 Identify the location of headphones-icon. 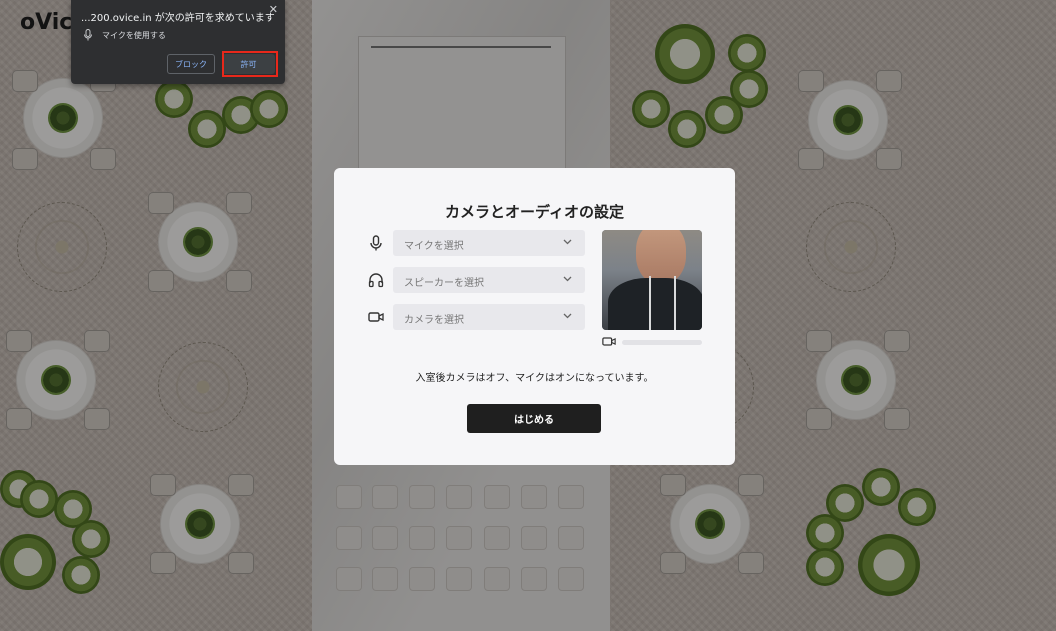
(376, 280).